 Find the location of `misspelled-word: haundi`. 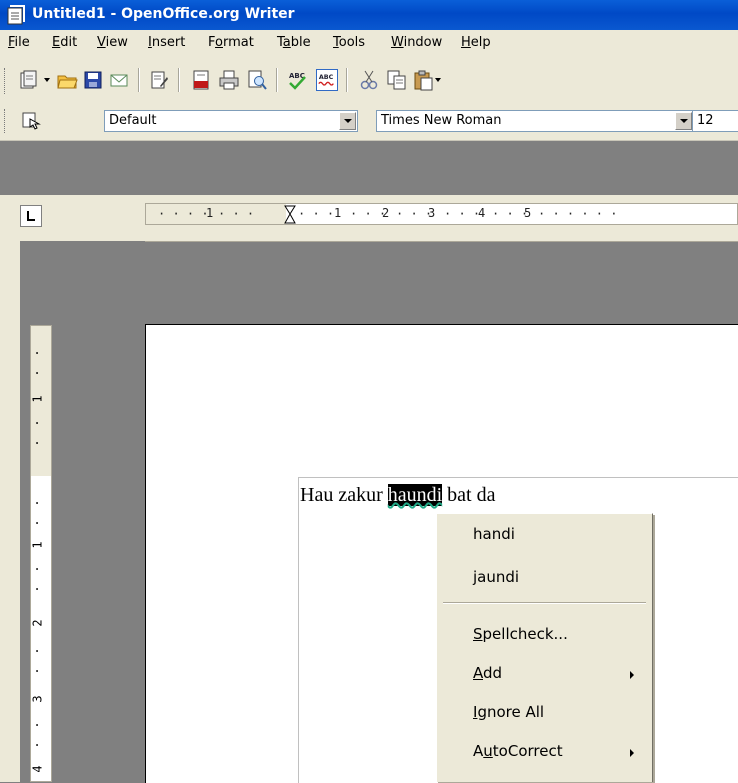

misspelled-word: haundi is located at coordinates (415, 495).